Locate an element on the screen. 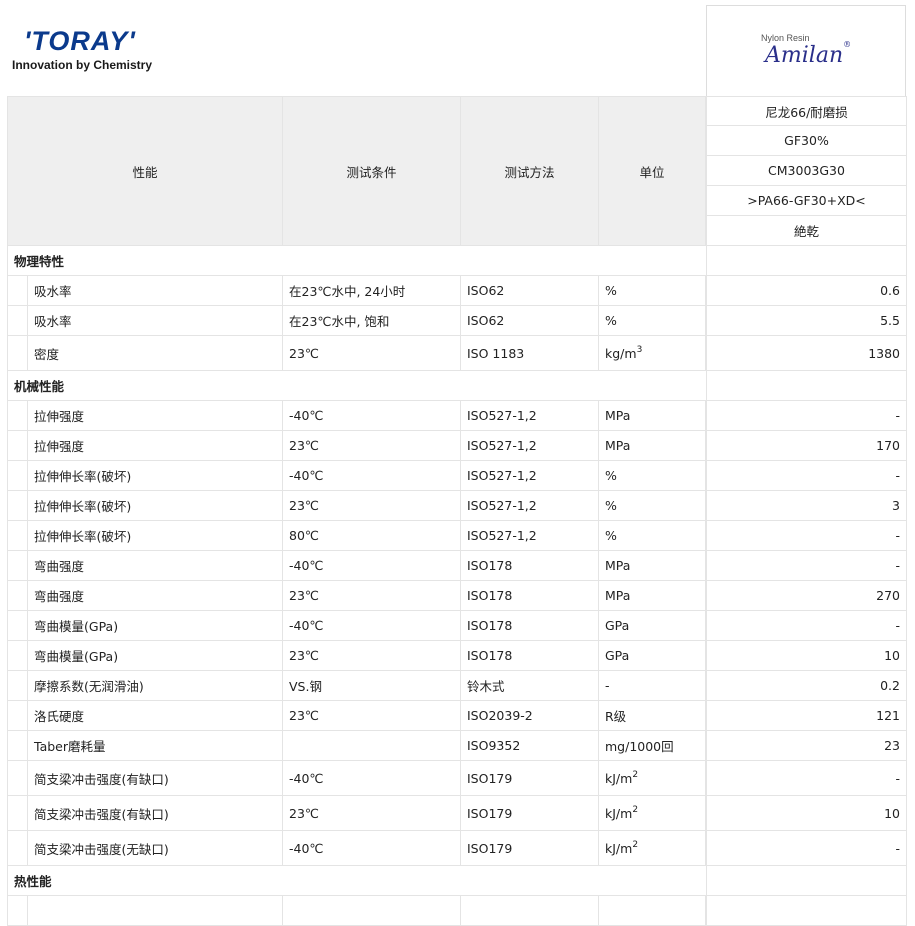  unit-exponent: 3 is located at coordinates (639, 350).